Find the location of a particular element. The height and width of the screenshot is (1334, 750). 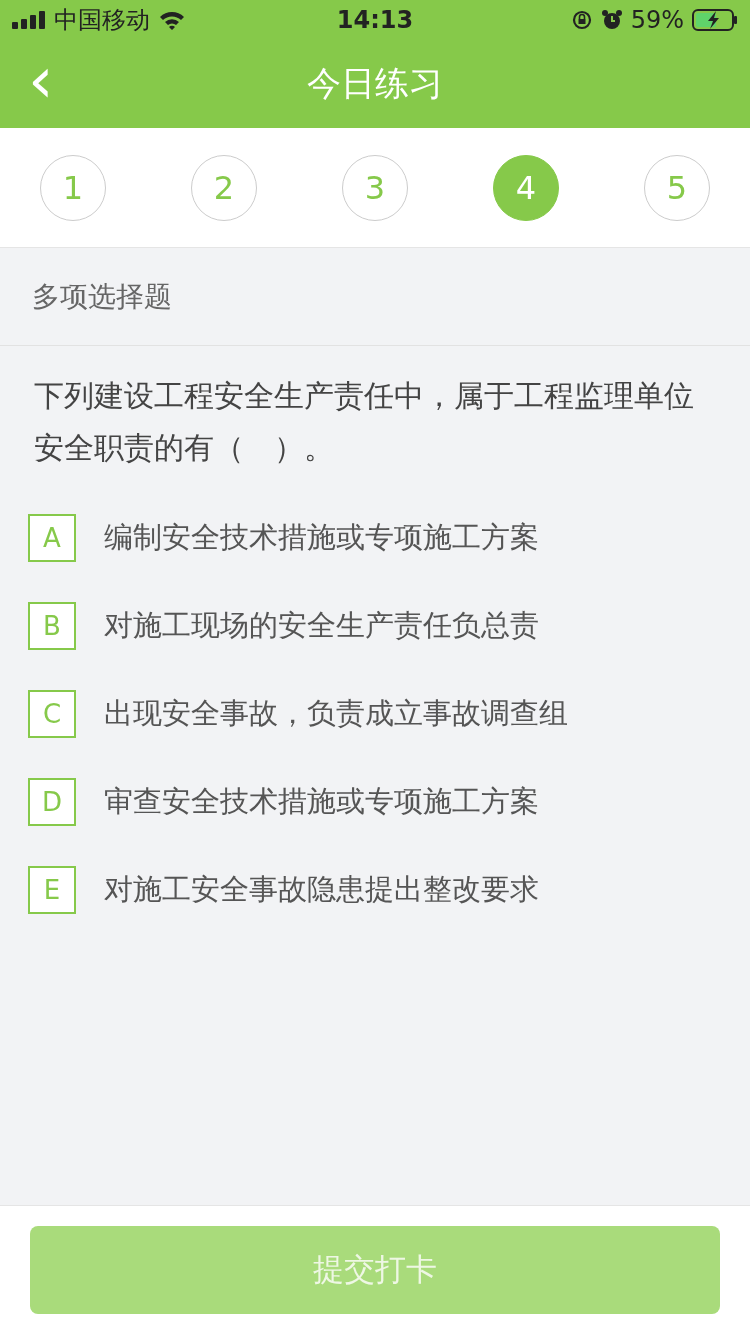

question-text: 下列建设工程安全生产责任中，属于工程监理单位安全职责的有（ ）。 is located at coordinates (364, 422).